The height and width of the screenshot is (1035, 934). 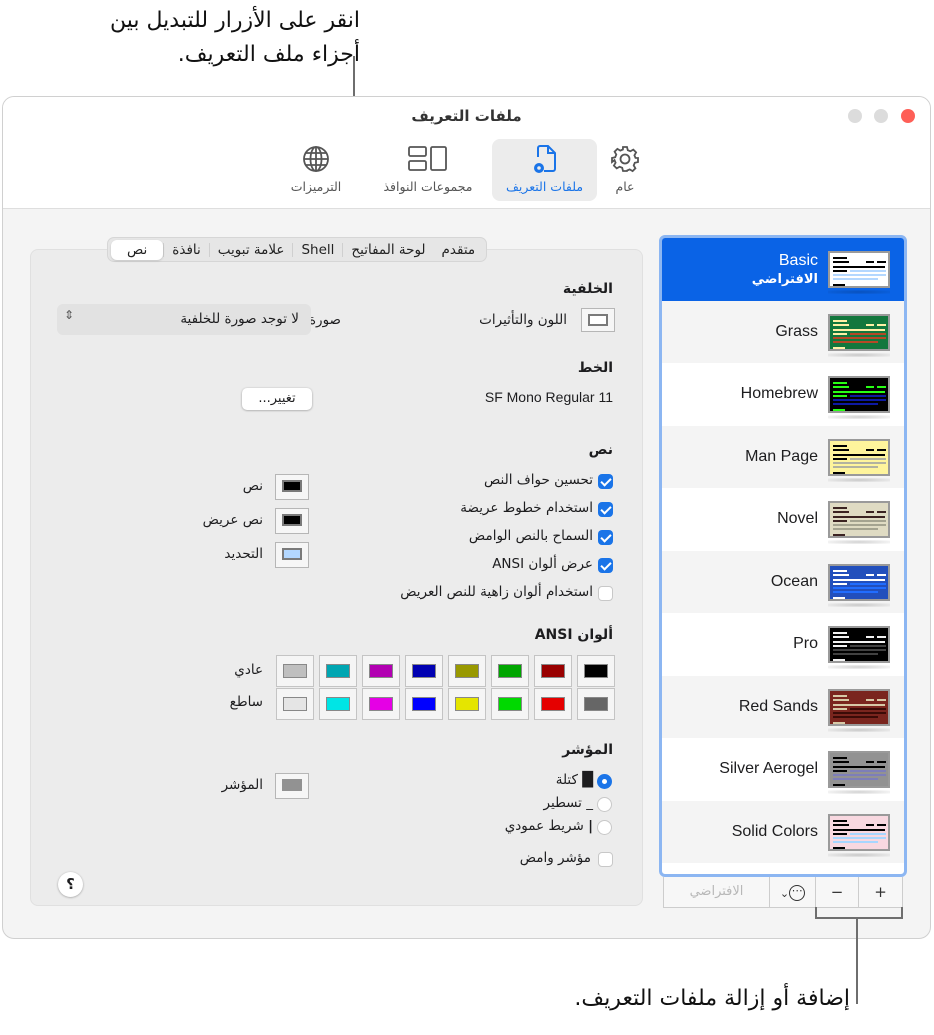 What do you see at coordinates (292, 555) in the screenshot?
I see `selection-color-well` at bounding box center [292, 555].